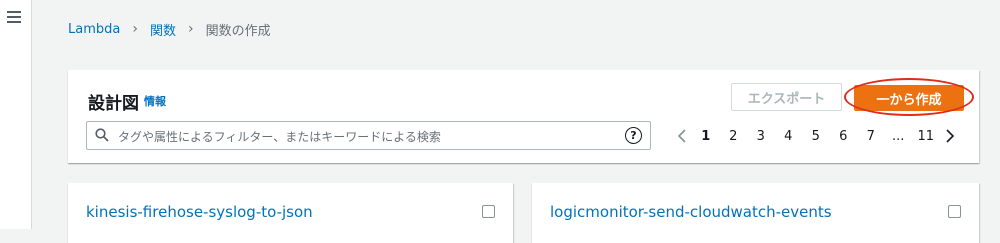 This screenshot has height=243, width=1000. Describe the element at coordinates (102, 135) in the screenshot. I see `search-icon` at that location.